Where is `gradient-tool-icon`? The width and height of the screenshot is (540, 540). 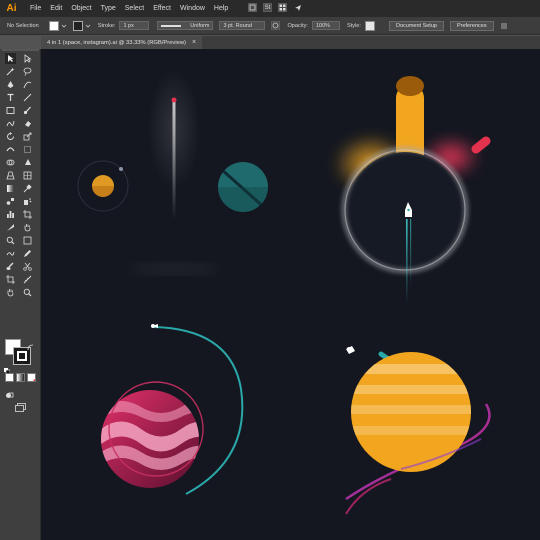 gradient-tool-icon is located at coordinates (10, 188).